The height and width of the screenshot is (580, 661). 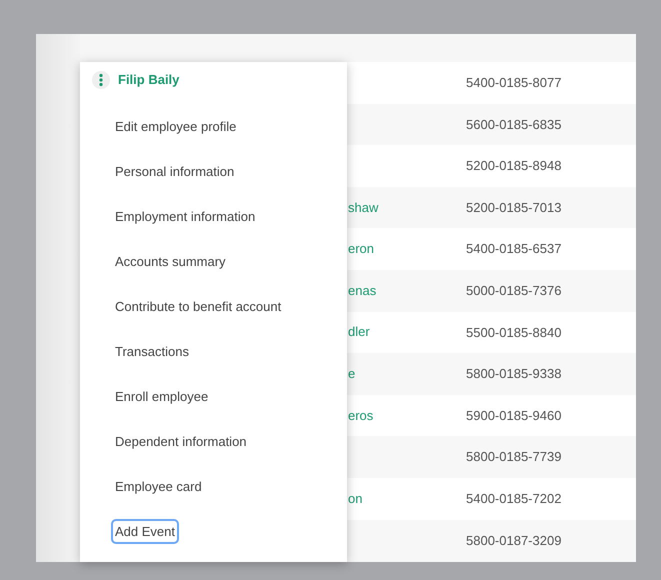 What do you see at coordinates (514, 374) in the screenshot?
I see `account-number: 5800-0185-9338` at bounding box center [514, 374].